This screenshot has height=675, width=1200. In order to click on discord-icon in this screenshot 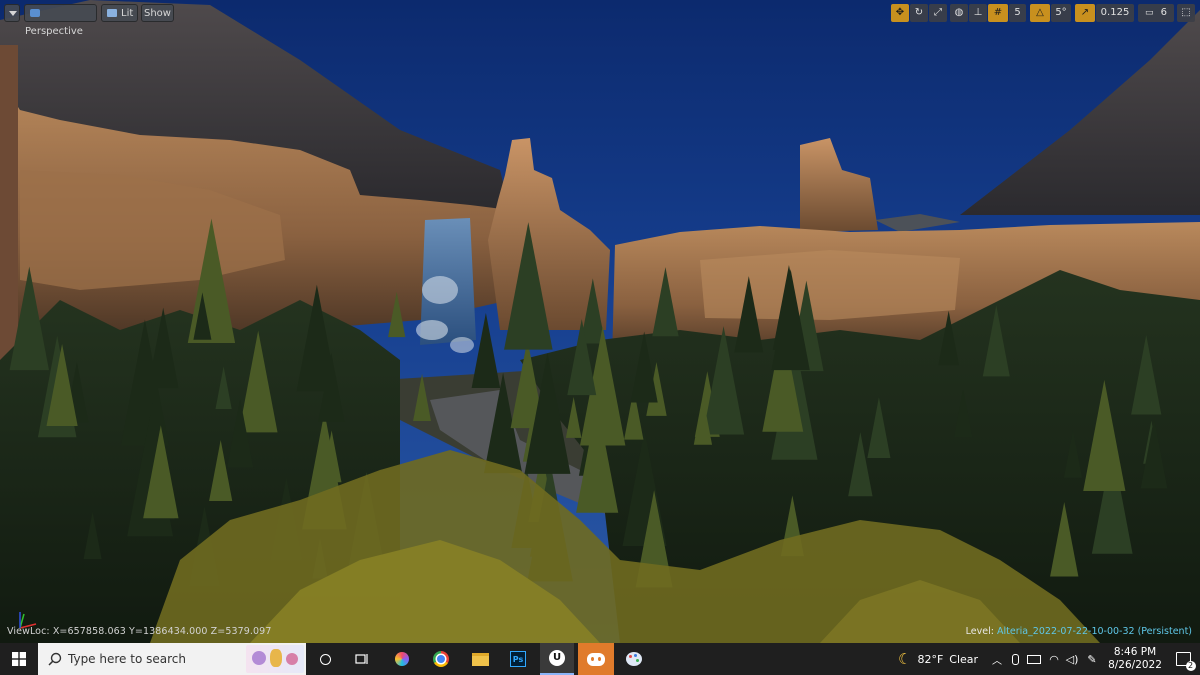, I will do `click(596, 659)`.